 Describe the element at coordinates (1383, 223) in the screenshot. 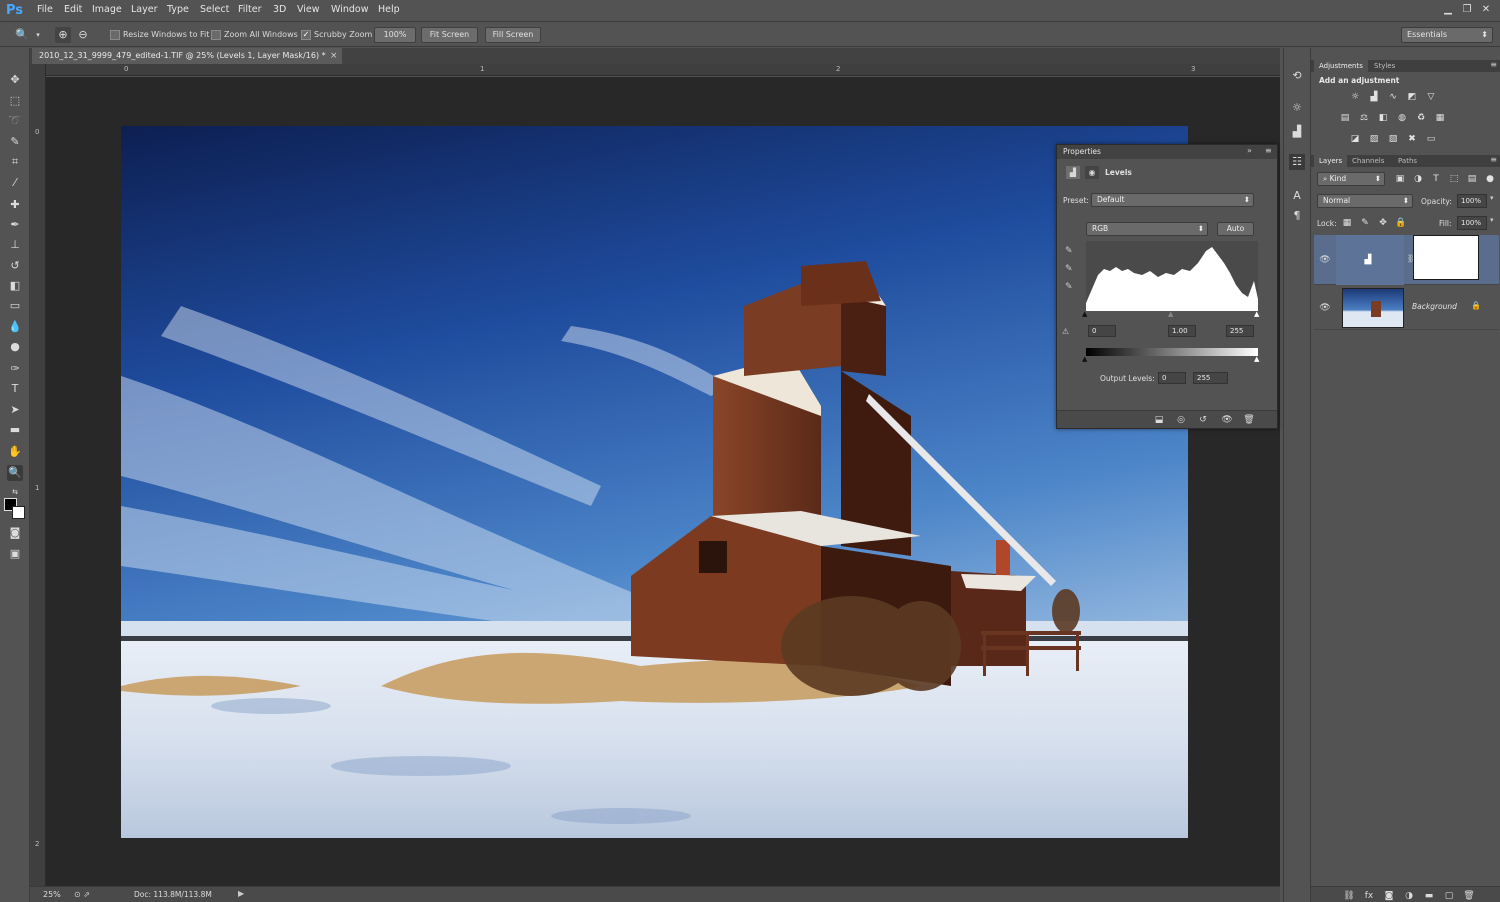

I see `lock-position-icon: ✥` at that location.